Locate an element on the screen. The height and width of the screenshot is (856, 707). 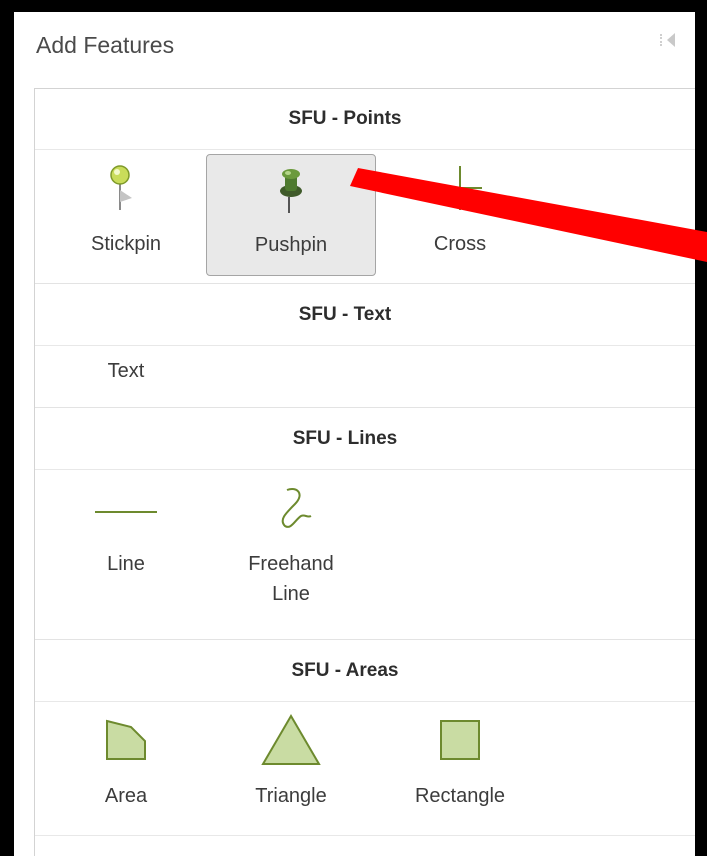
section-header-text: SFU - Text is located at coordinates (365, 314).